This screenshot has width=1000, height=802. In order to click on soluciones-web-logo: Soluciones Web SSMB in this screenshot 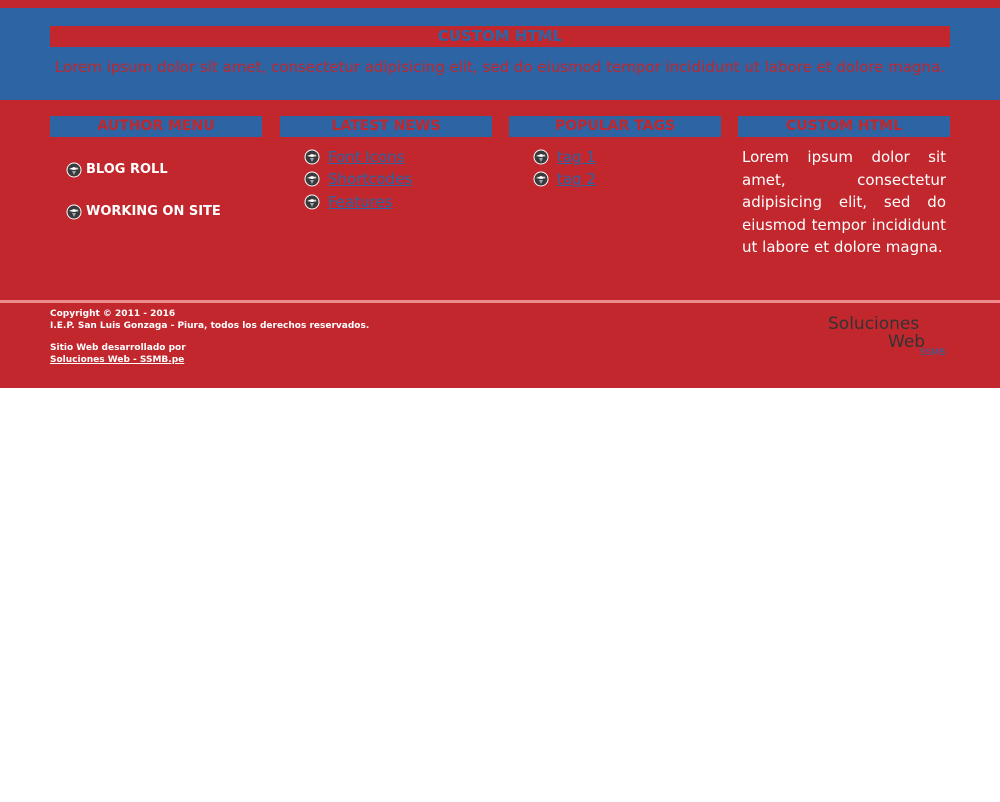, I will do `click(888, 333)`.